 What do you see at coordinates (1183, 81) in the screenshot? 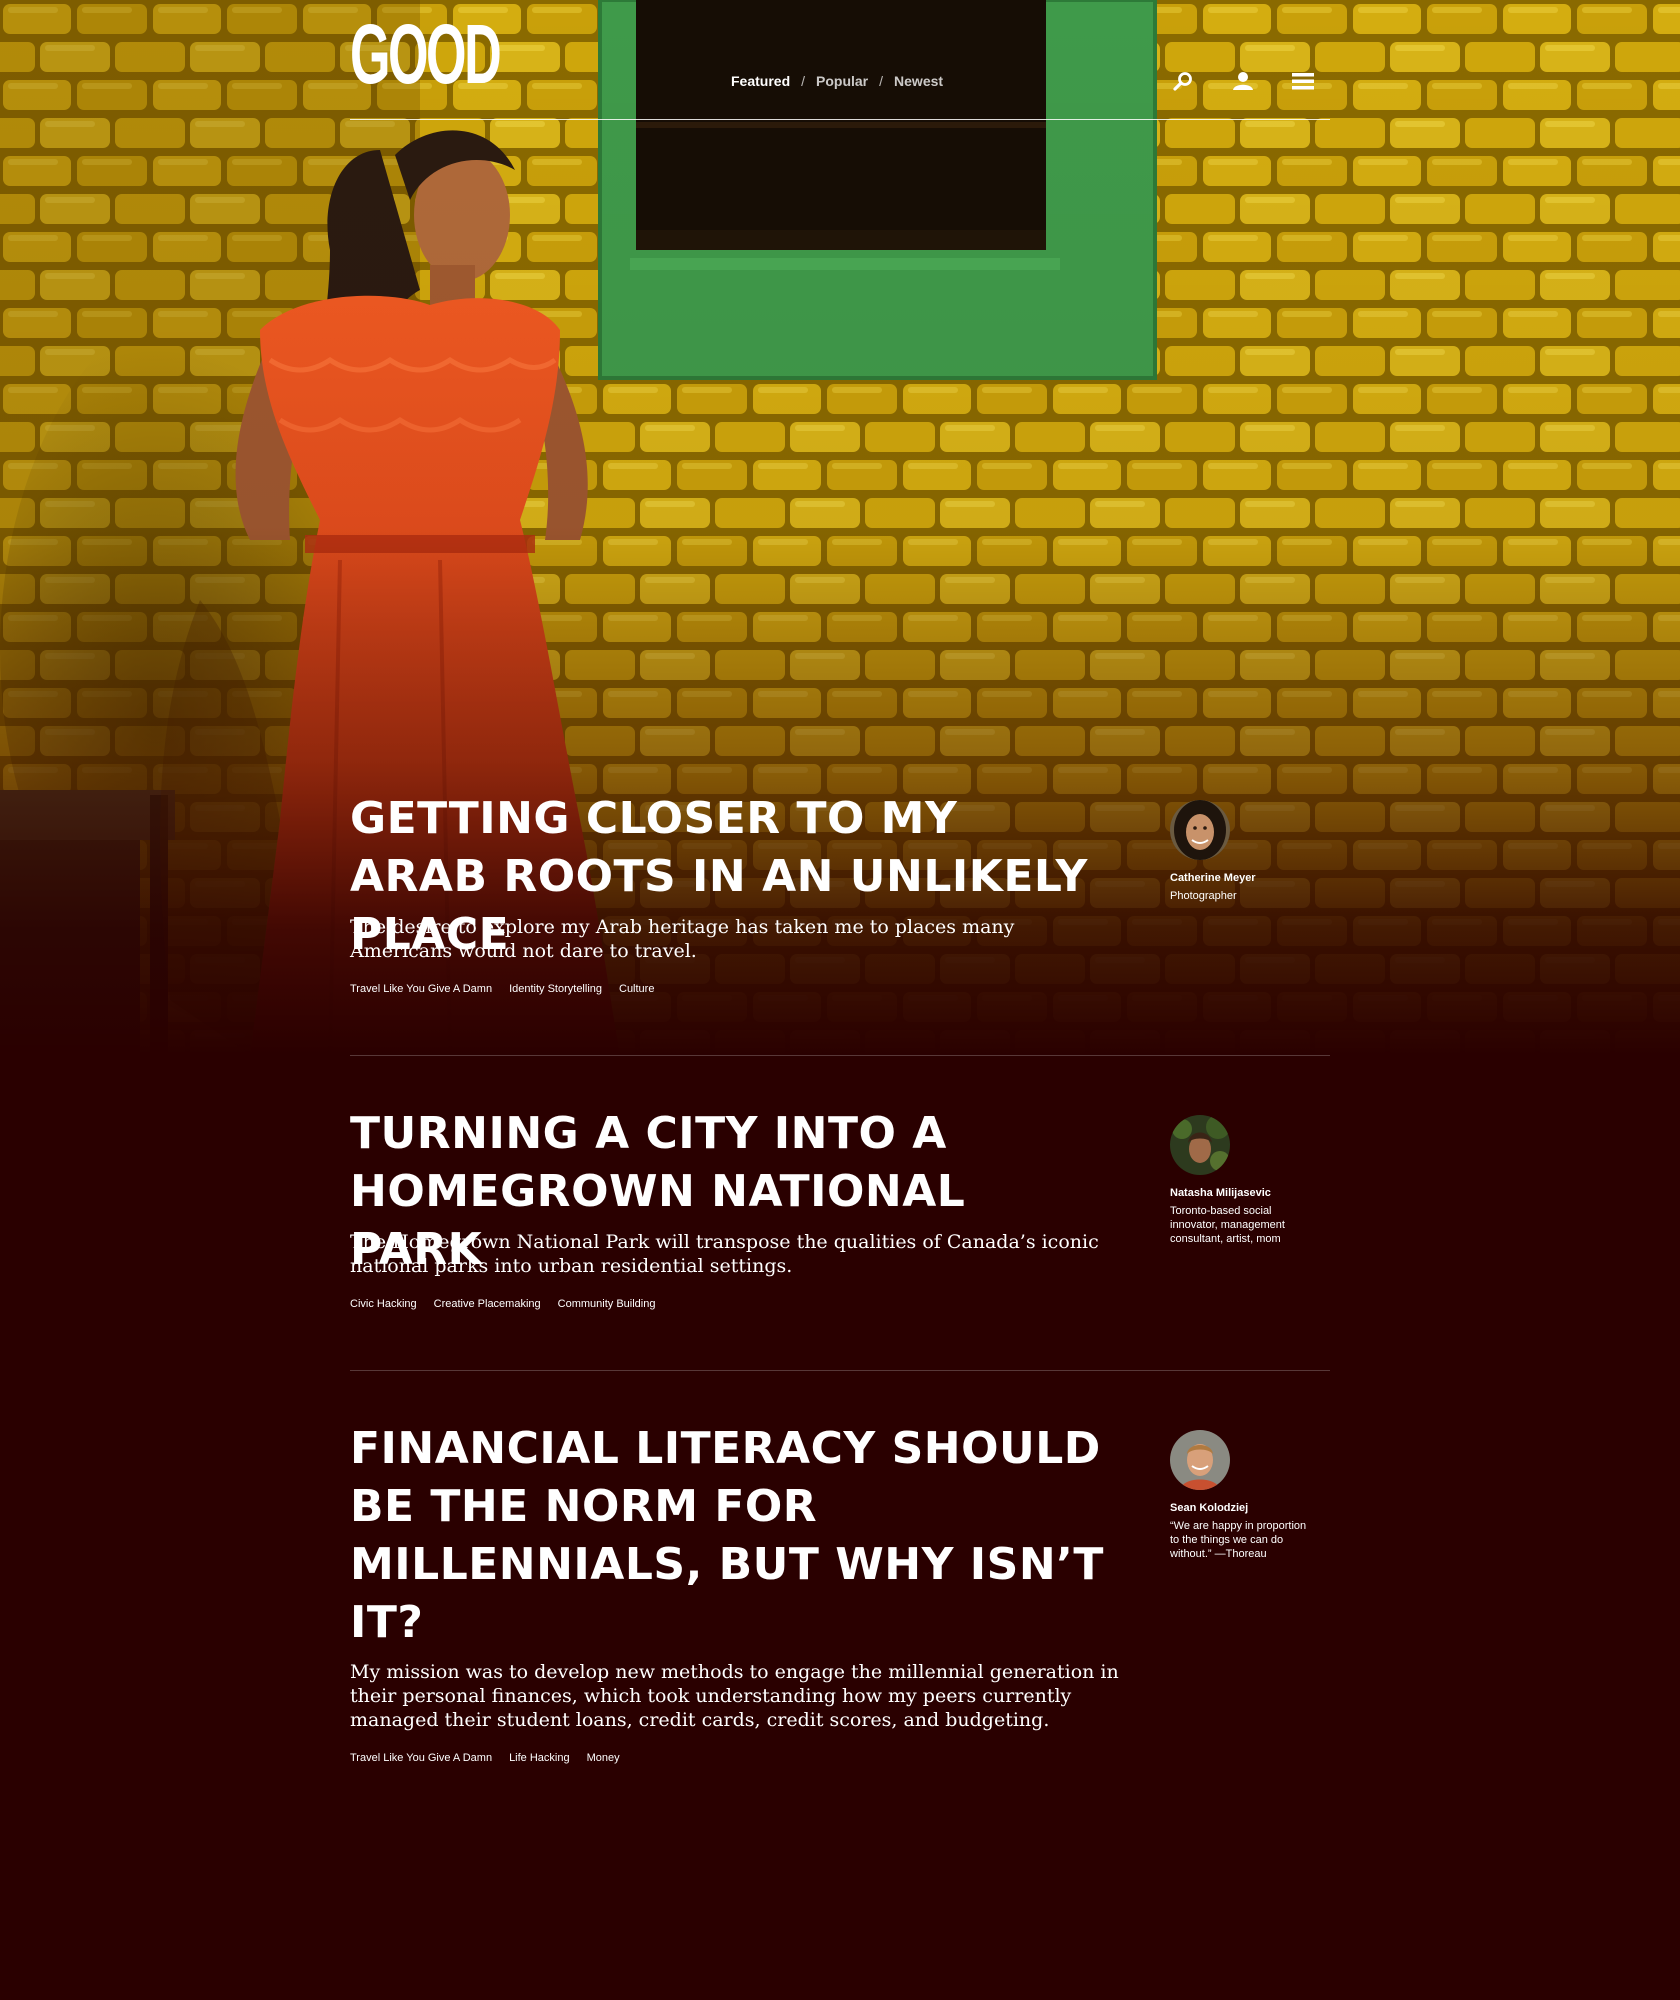
I see `search-icon` at bounding box center [1183, 81].